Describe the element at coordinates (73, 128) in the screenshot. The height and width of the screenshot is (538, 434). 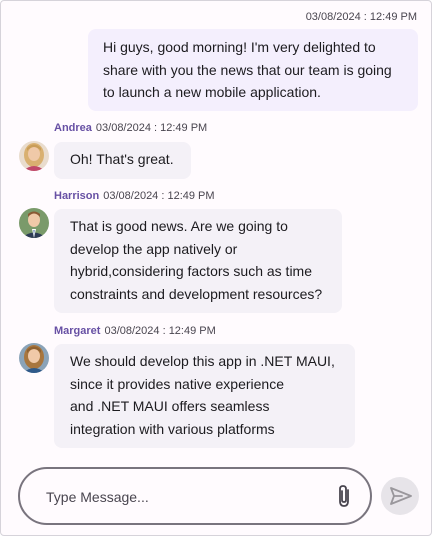
I see `author-name: Andrea` at that location.